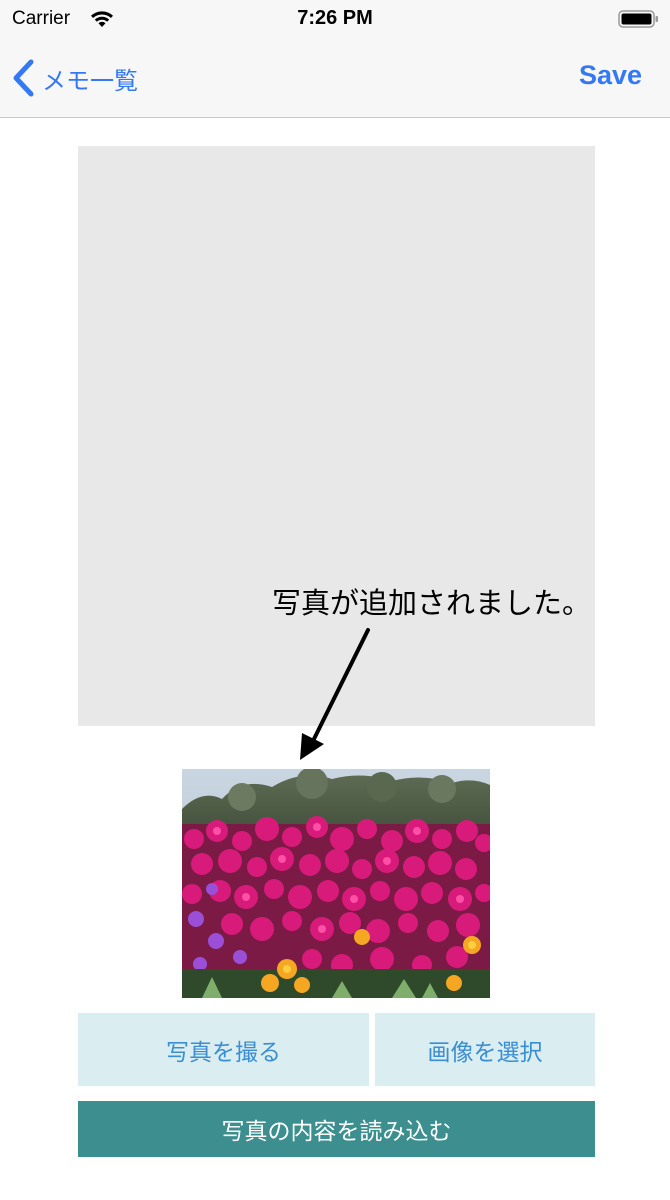 The image size is (670, 1200). I want to click on flowers-photo-image, so click(336, 883).